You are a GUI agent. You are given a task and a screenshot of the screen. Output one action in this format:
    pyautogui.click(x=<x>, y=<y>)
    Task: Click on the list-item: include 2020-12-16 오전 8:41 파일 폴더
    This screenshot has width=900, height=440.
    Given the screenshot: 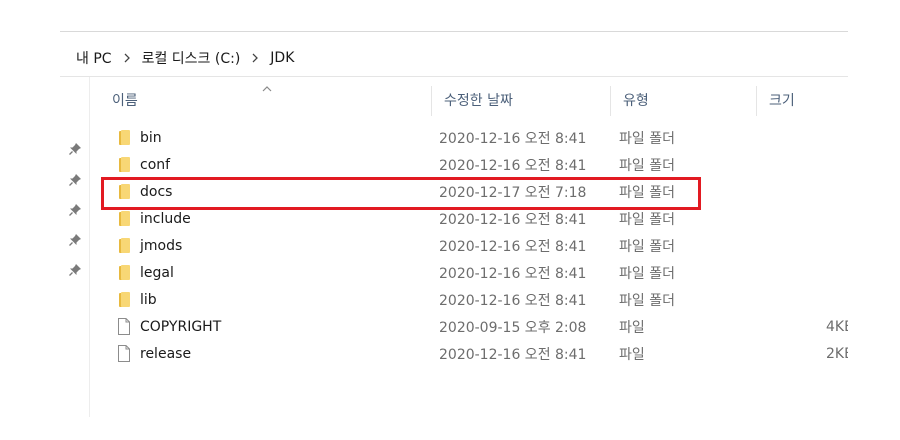 What is the action you would take?
    pyautogui.click(x=474, y=218)
    